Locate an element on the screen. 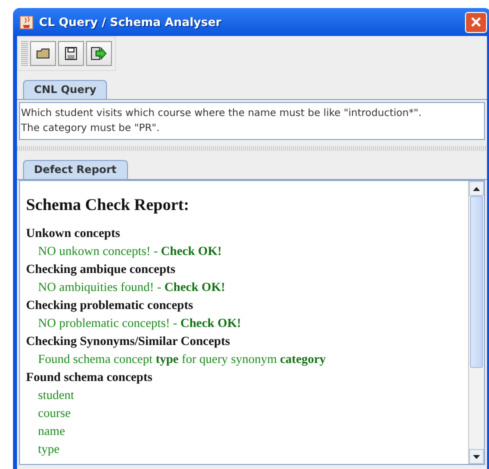 The image size is (489, 469). save-button is located at coordinates (71, 53).